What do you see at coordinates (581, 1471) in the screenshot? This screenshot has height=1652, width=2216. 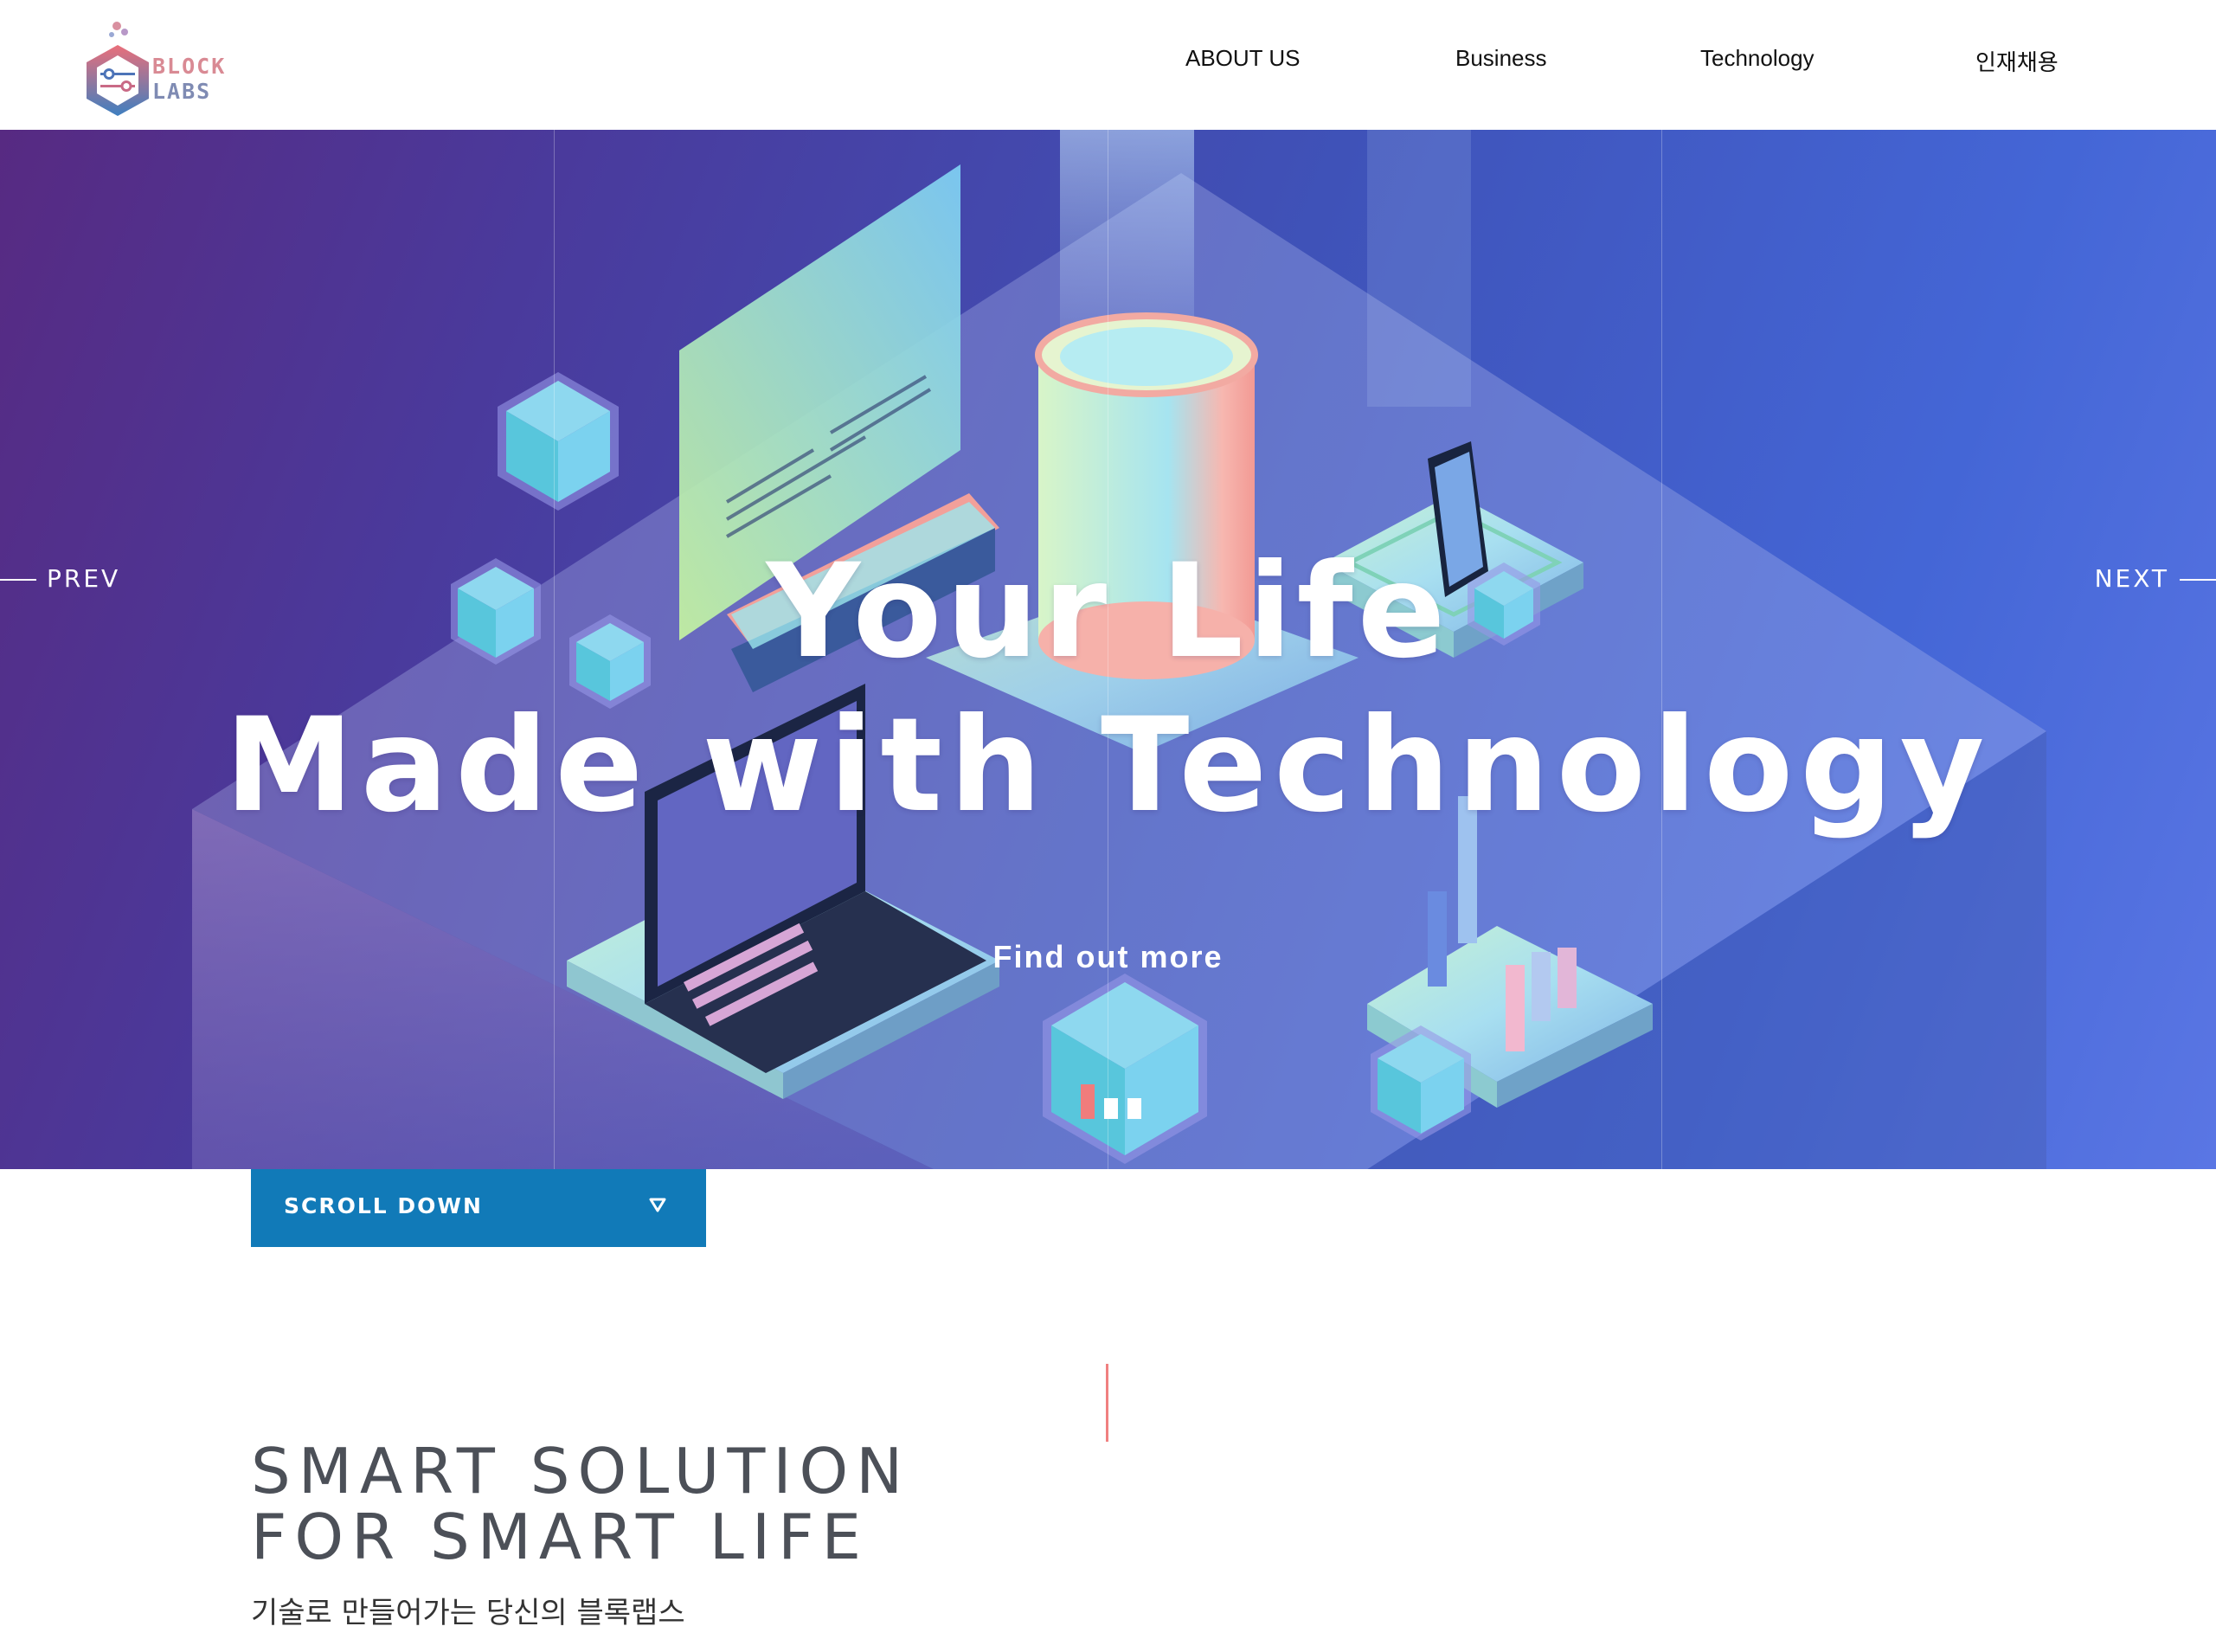 I see `section-heading-line1: SMART SOLUTION` at bounding box center [581, 1471].